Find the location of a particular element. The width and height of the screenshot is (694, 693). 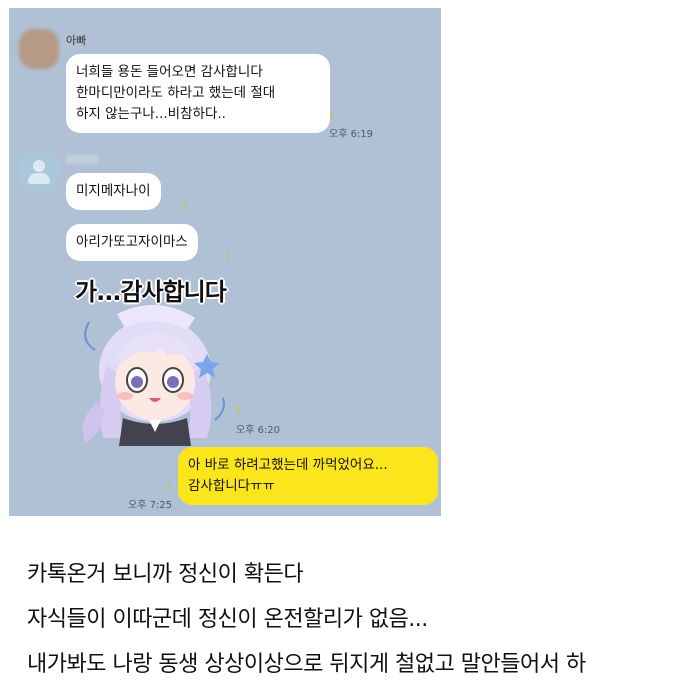

default-profile-icon is located at coordinates (39, 166).